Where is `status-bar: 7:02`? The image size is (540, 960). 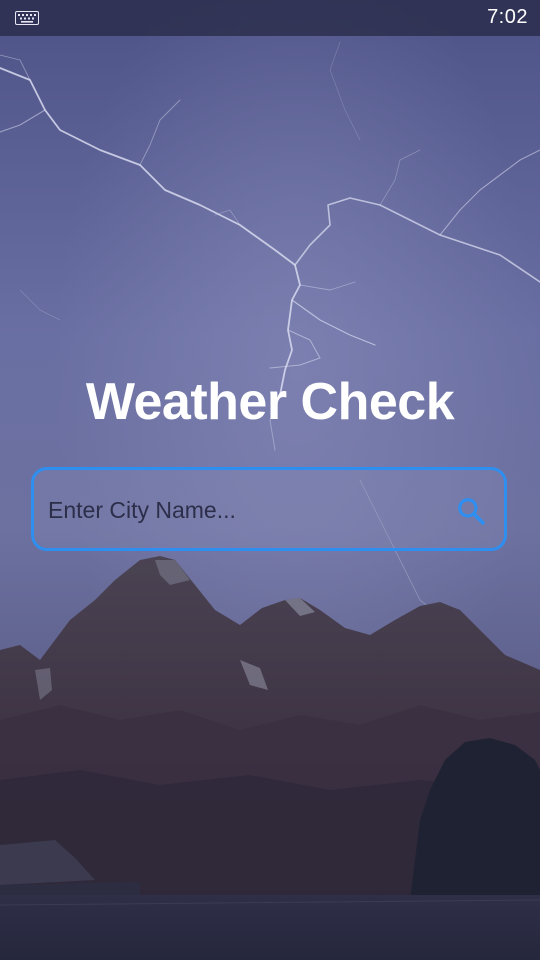
status-bar: 7:02 is located at coordinates (270, 18).